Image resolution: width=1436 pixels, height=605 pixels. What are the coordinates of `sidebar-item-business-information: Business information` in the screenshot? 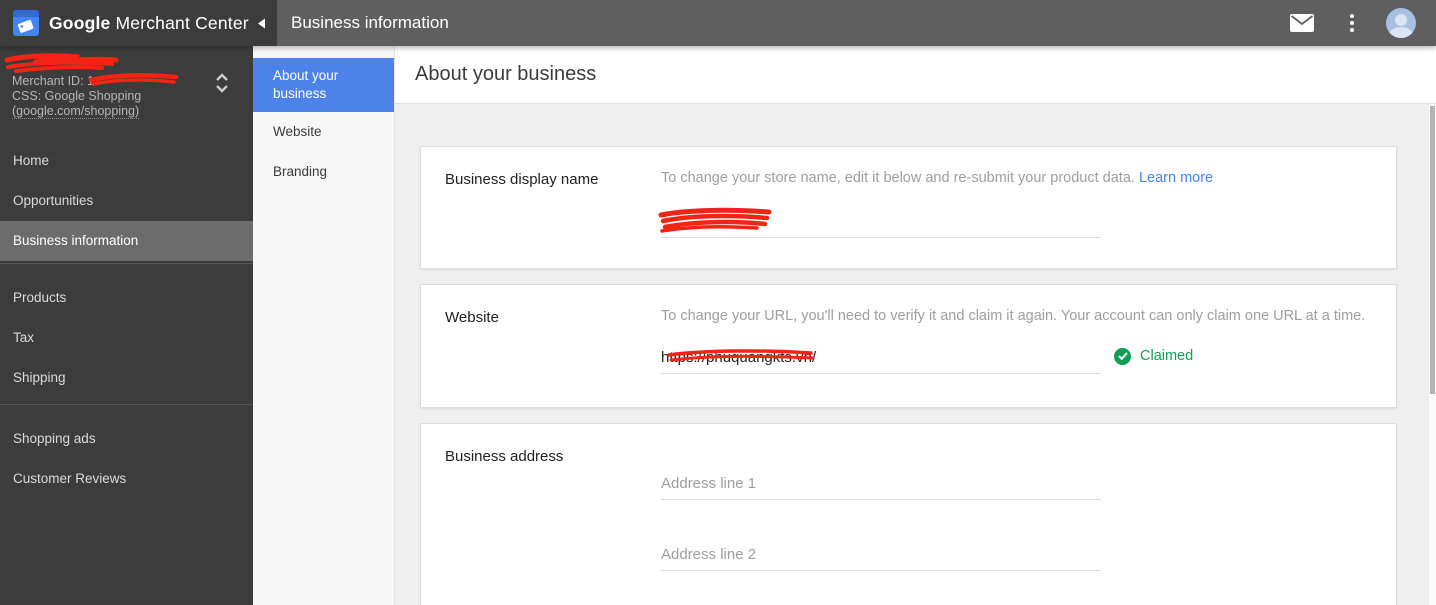 It's located at (126, 241).